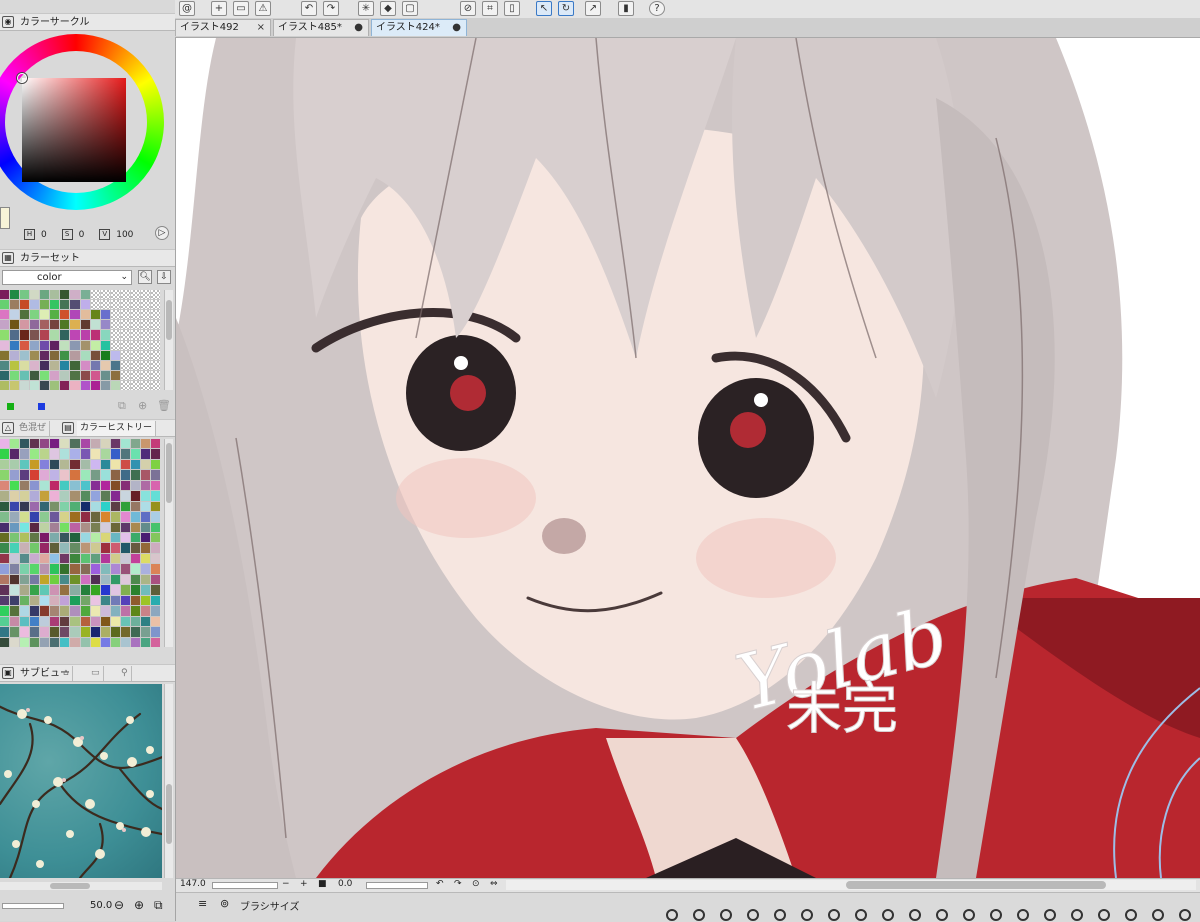  I want to click on clear-selection-icon: ⊘, so click(468, 8).